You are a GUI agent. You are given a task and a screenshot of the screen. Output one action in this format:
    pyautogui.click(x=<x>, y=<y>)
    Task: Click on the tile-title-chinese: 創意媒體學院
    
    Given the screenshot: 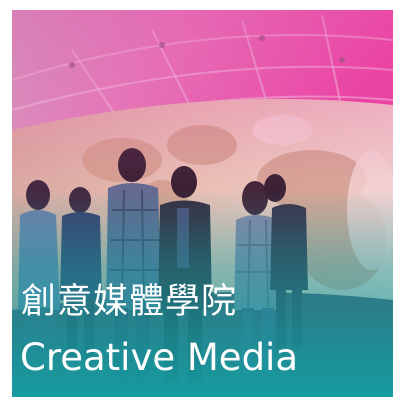 What is the action you would take?
    pyautogui.click(x=129, y=302)
    